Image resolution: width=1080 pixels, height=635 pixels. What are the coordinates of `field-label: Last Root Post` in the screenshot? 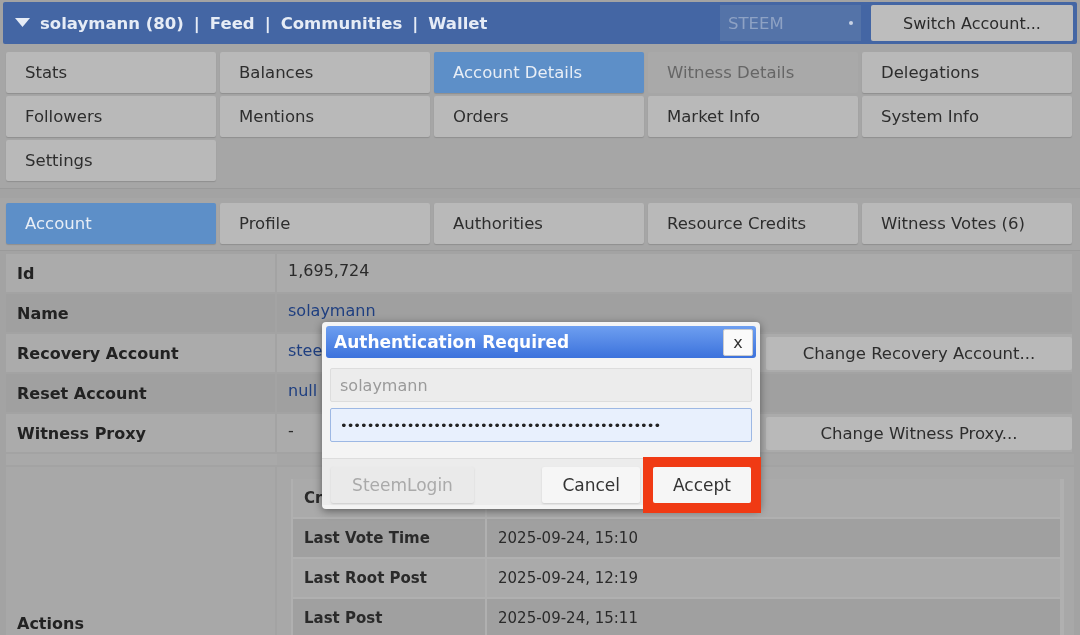 It's located at (365, 578).